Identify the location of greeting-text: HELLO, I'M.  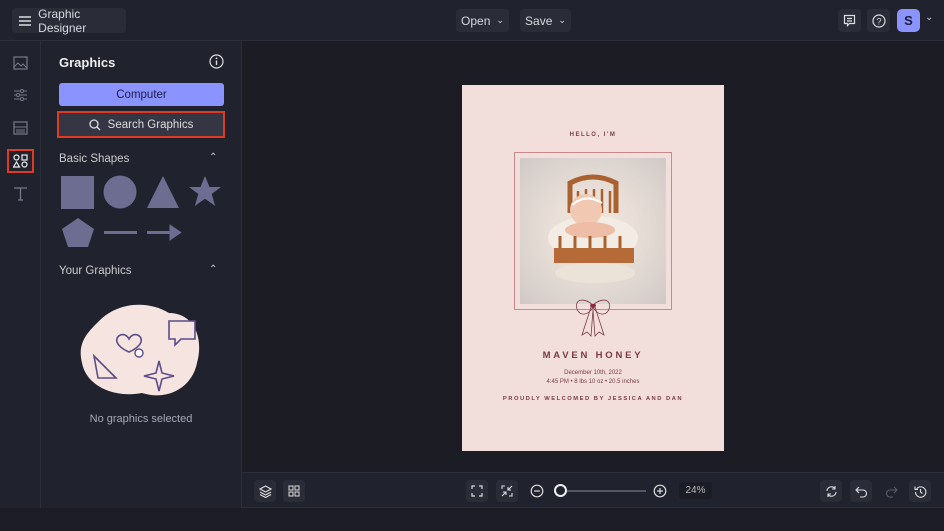
(593, 135).